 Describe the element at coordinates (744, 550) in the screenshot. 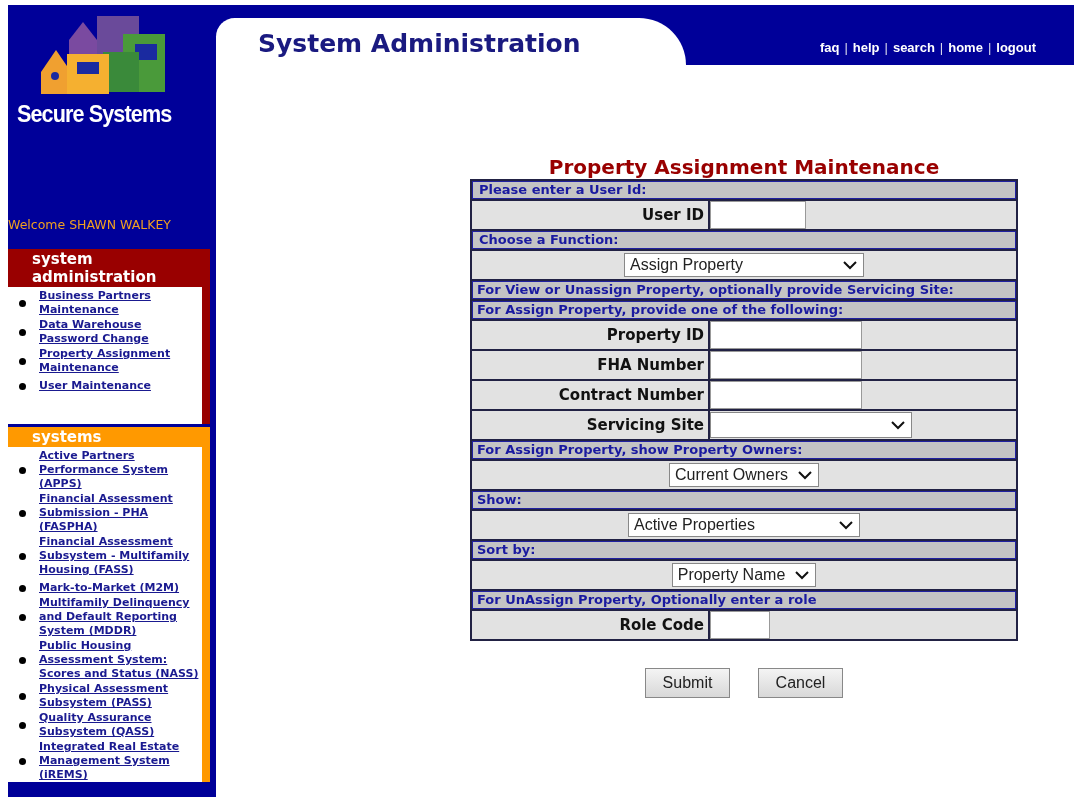

I see `section-heading: Sort by:` at that location.